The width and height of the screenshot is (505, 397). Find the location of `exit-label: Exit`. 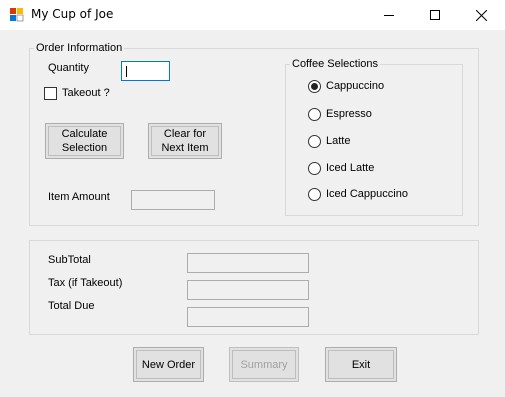

exit-label: Exit is located at coordinates (361, 364).